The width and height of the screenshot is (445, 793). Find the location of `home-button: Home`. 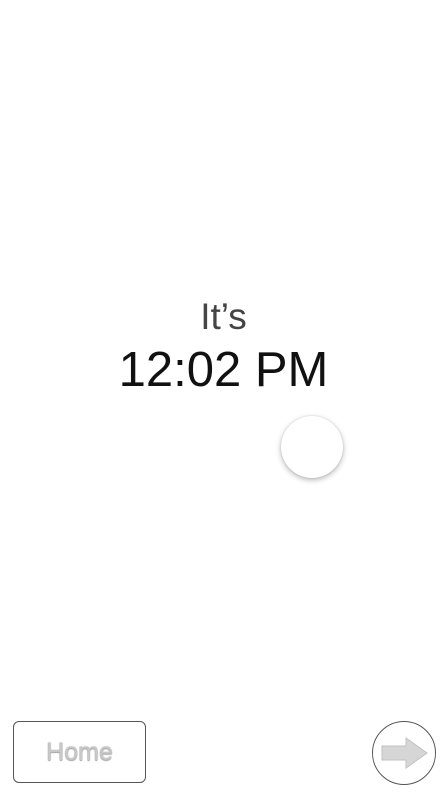

home-button: Home is located at coordinates (79, 752).